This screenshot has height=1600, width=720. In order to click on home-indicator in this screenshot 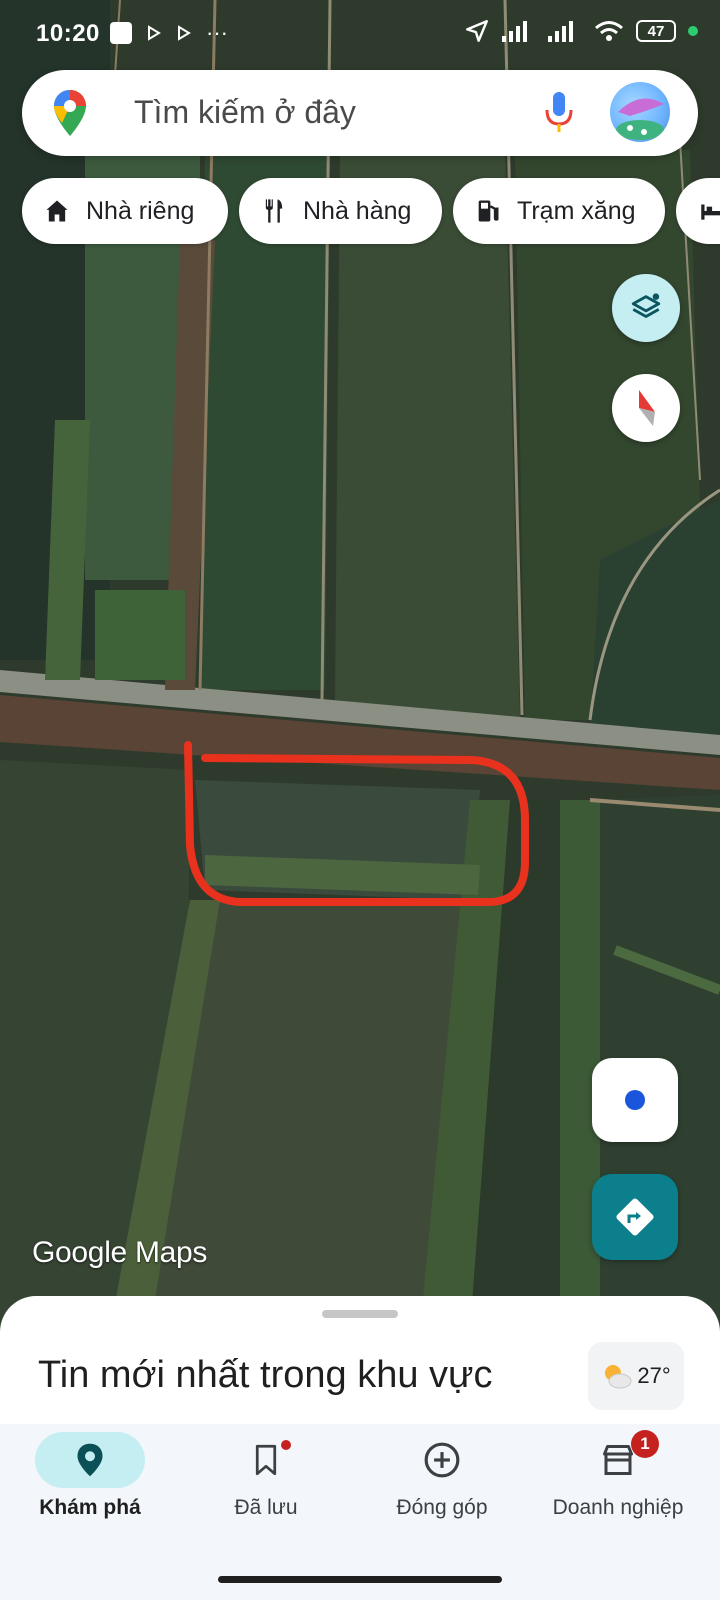, I will do `click(360, 1579)`.